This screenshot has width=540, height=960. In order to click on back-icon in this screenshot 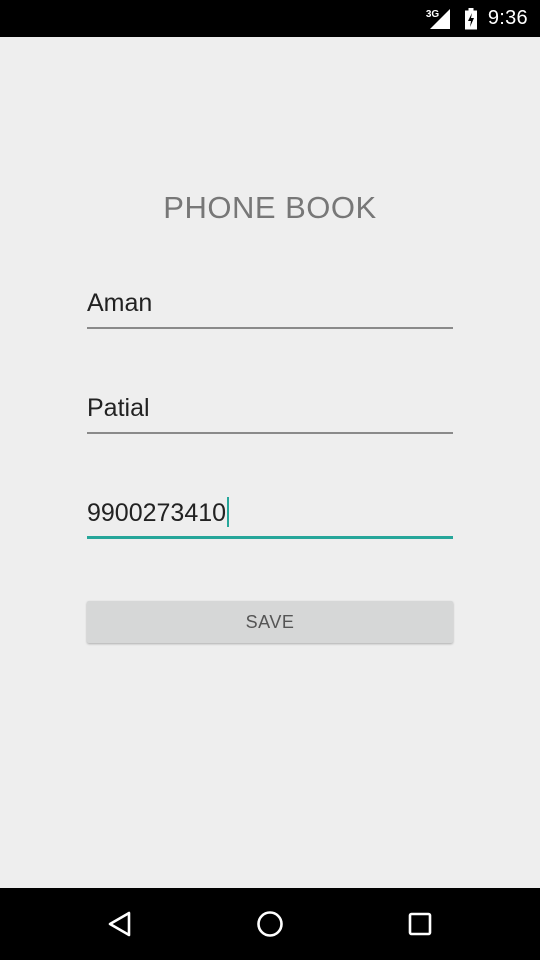, I will do `click(119, 924)`.